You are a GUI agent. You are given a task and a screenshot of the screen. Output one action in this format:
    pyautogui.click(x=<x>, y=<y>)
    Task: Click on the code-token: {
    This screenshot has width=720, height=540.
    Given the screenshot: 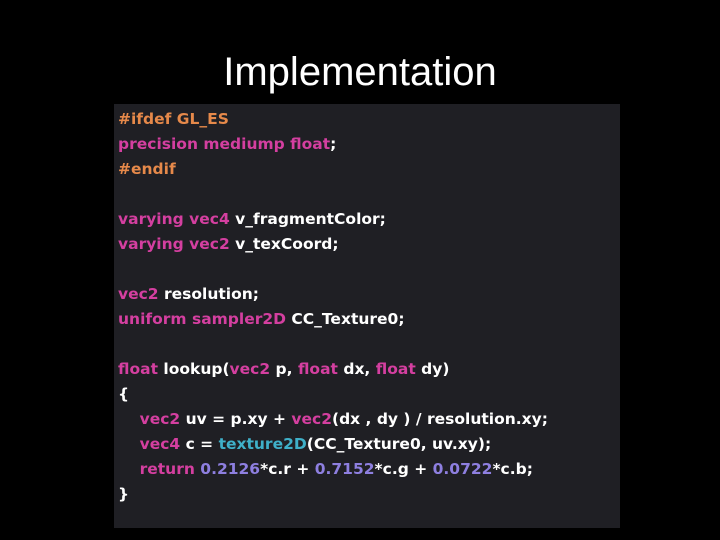 What is the action you would take?
    pyautogui.click(x=124, y=394)
    